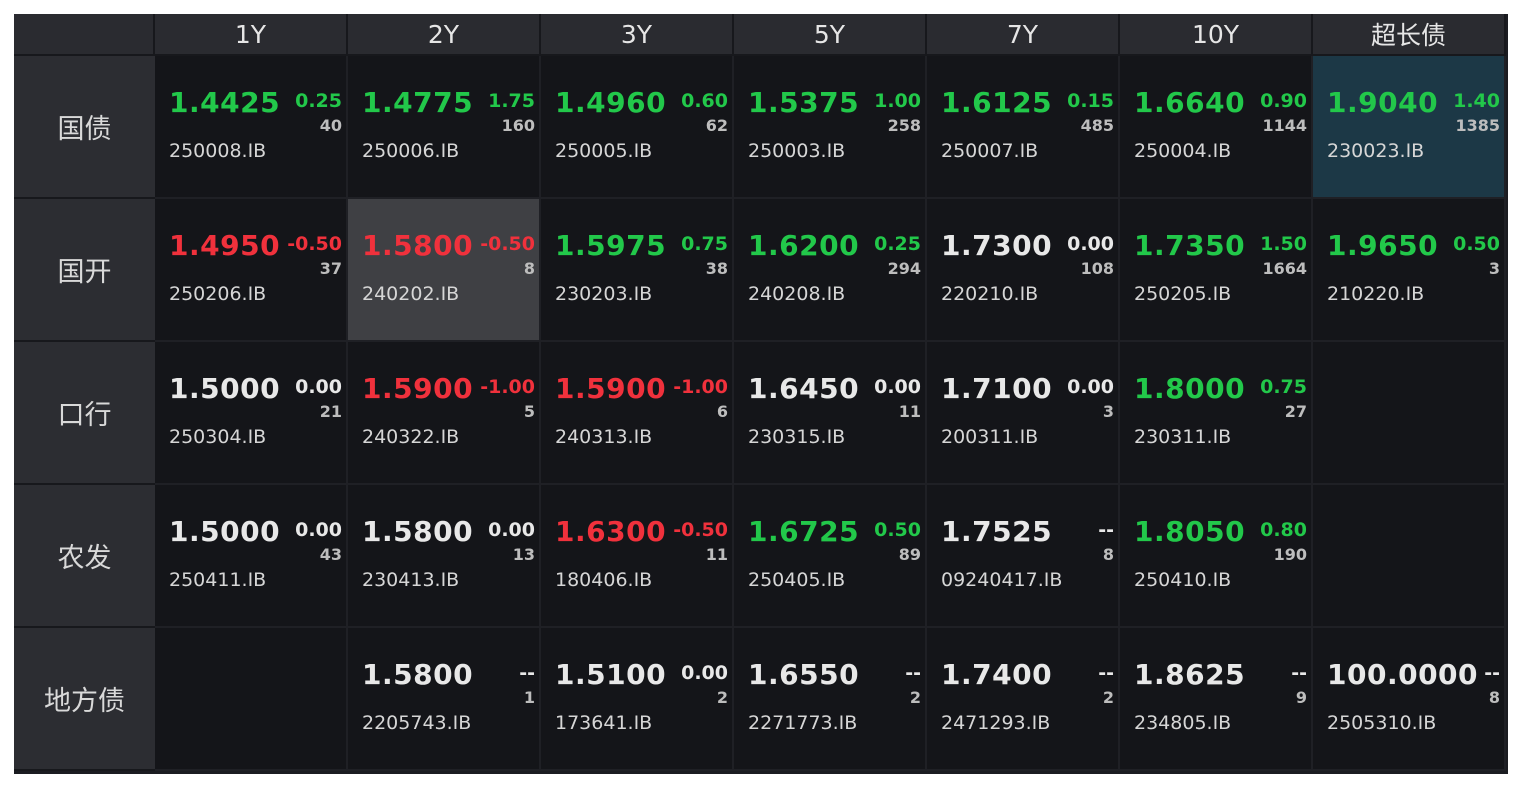 This screenshot has height=790, width=1518. I want to click on column-header-3y: 3Y, so click(637, 35).